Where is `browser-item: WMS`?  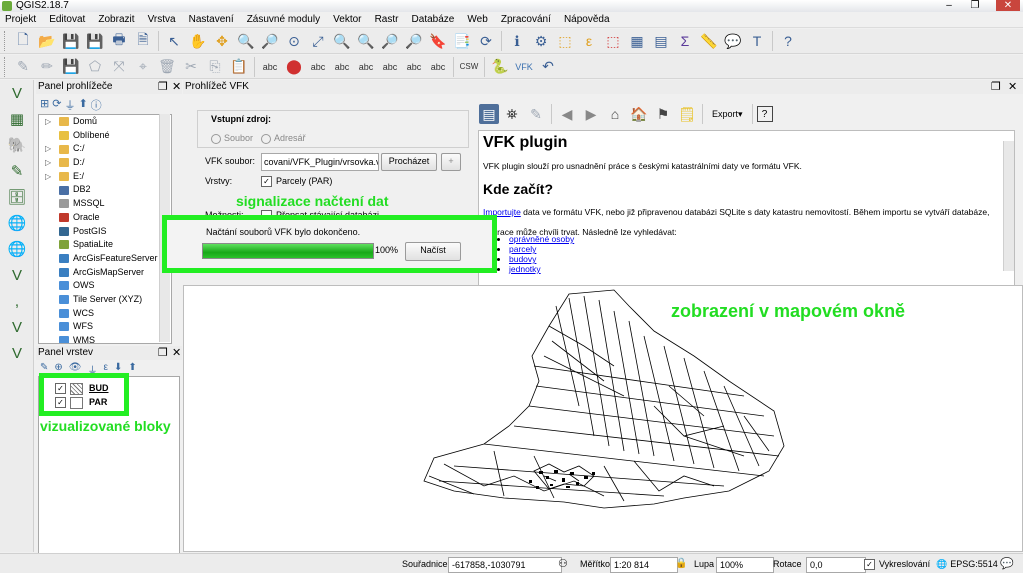
browser-item: WMS is located at coordinates (105, 338).